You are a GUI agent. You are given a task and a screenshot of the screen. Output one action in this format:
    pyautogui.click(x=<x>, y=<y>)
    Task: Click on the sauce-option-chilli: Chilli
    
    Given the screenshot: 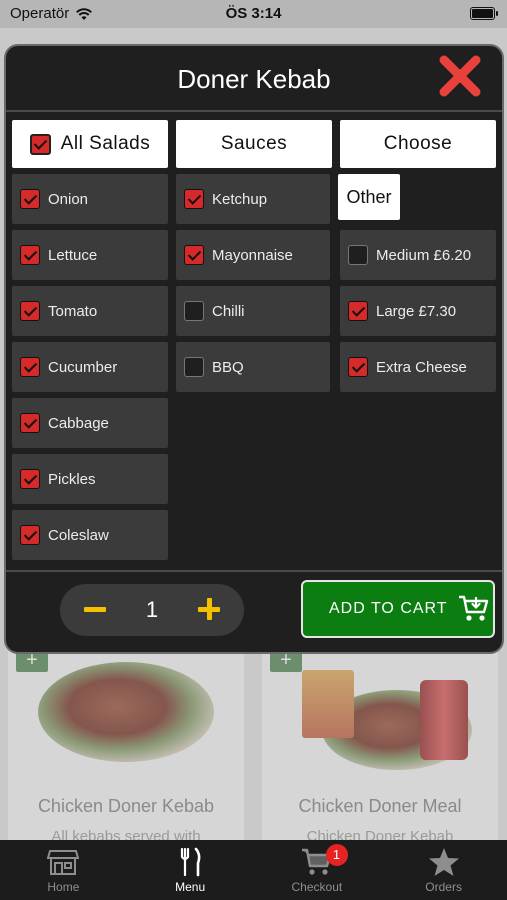 What is the action you would take?
    pyautogui.click(x=253, y=311)
    